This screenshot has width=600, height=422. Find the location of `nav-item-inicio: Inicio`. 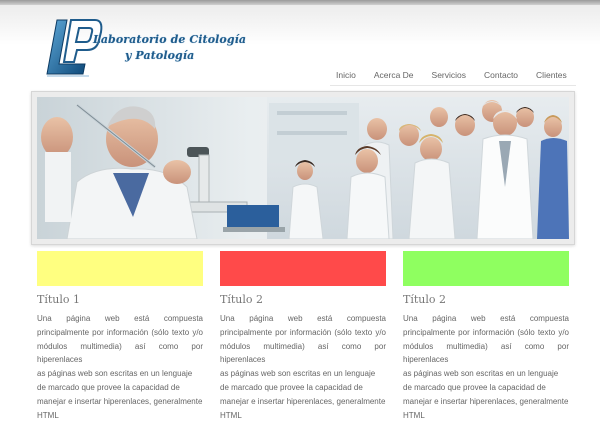

nav-item-inicio: Inicio is located at coordinates (347, 76).